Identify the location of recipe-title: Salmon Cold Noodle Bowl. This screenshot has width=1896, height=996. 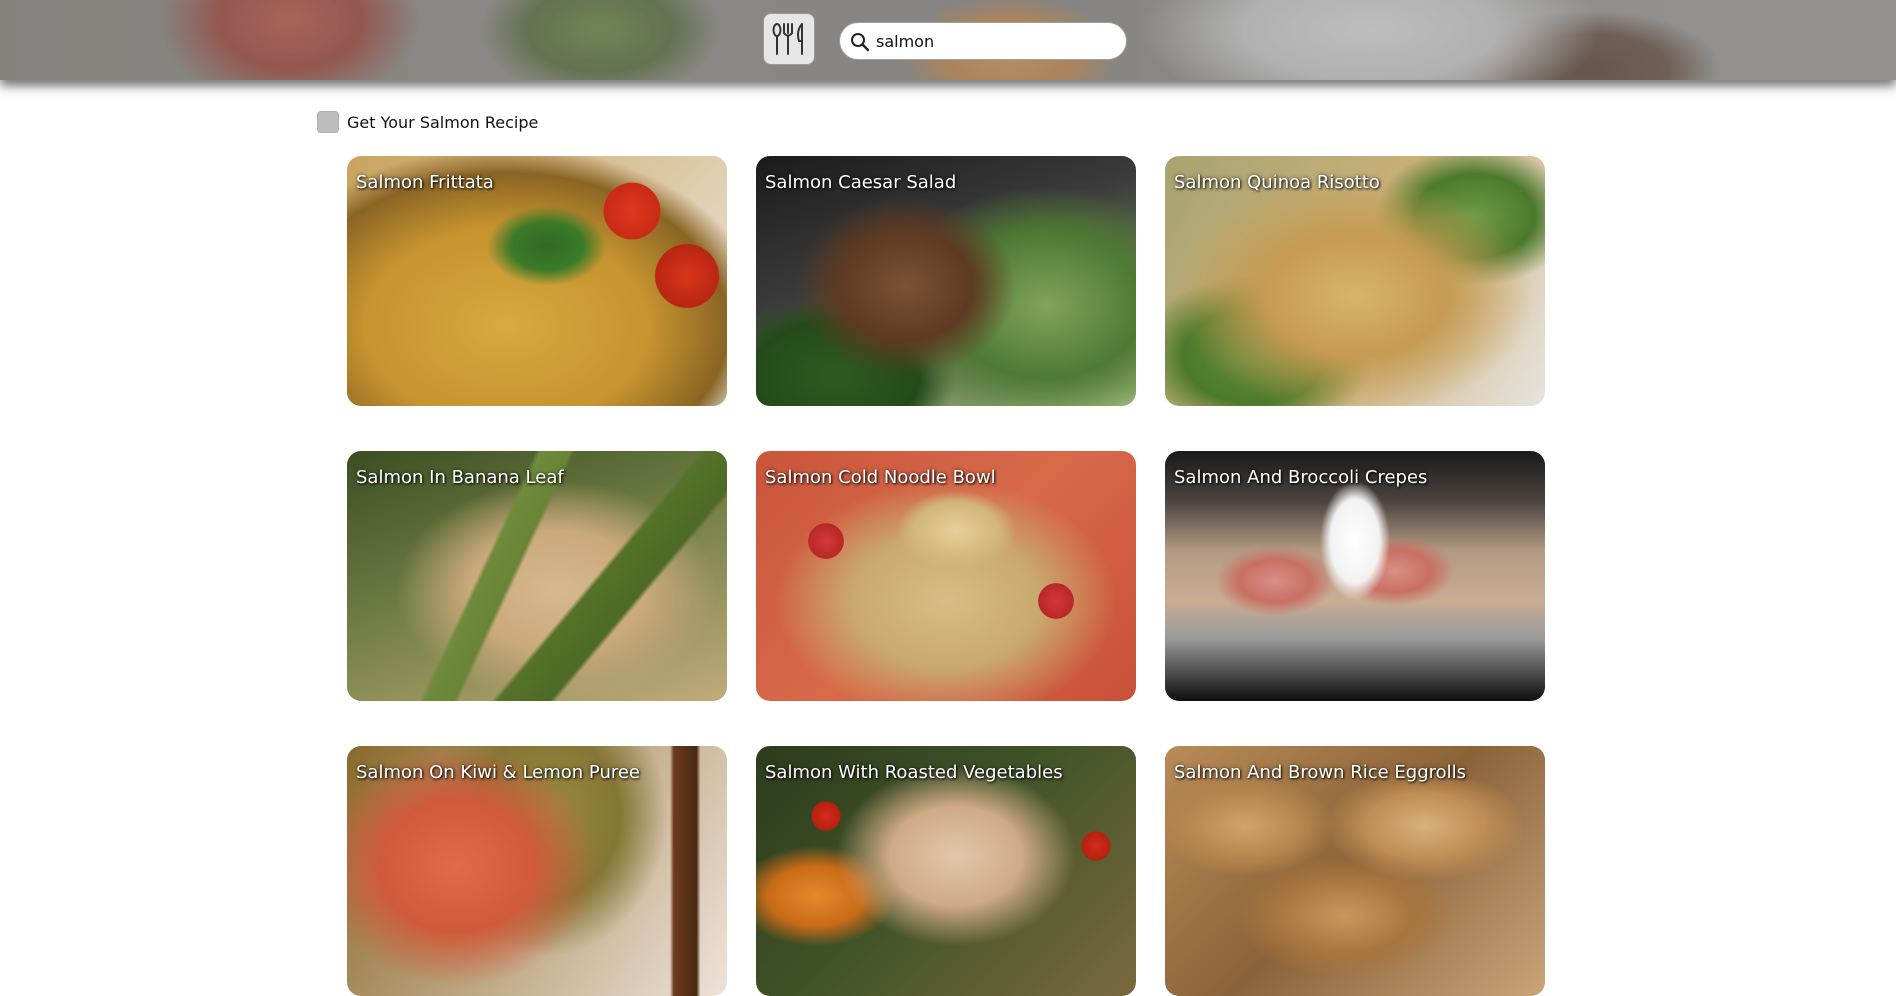
(880, 477).